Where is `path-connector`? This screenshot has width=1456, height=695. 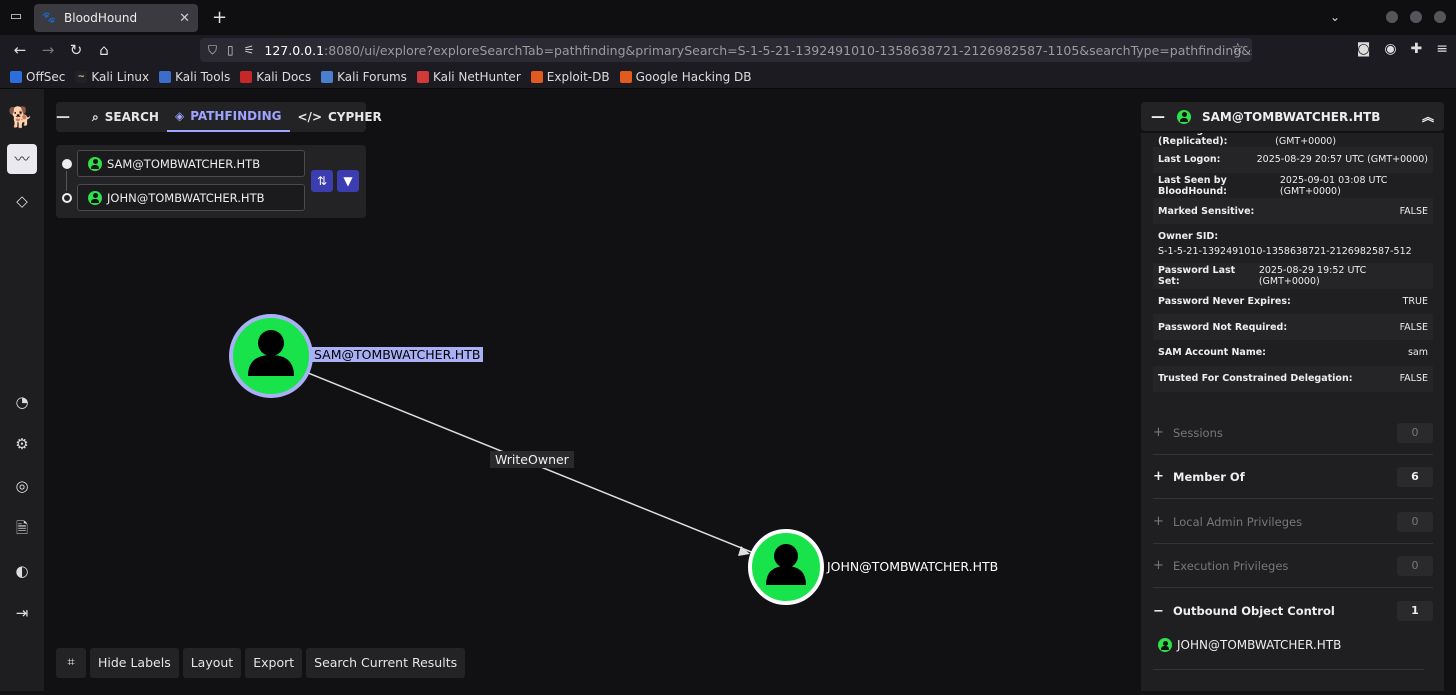 path-connector is located at coordinates (66, 181).